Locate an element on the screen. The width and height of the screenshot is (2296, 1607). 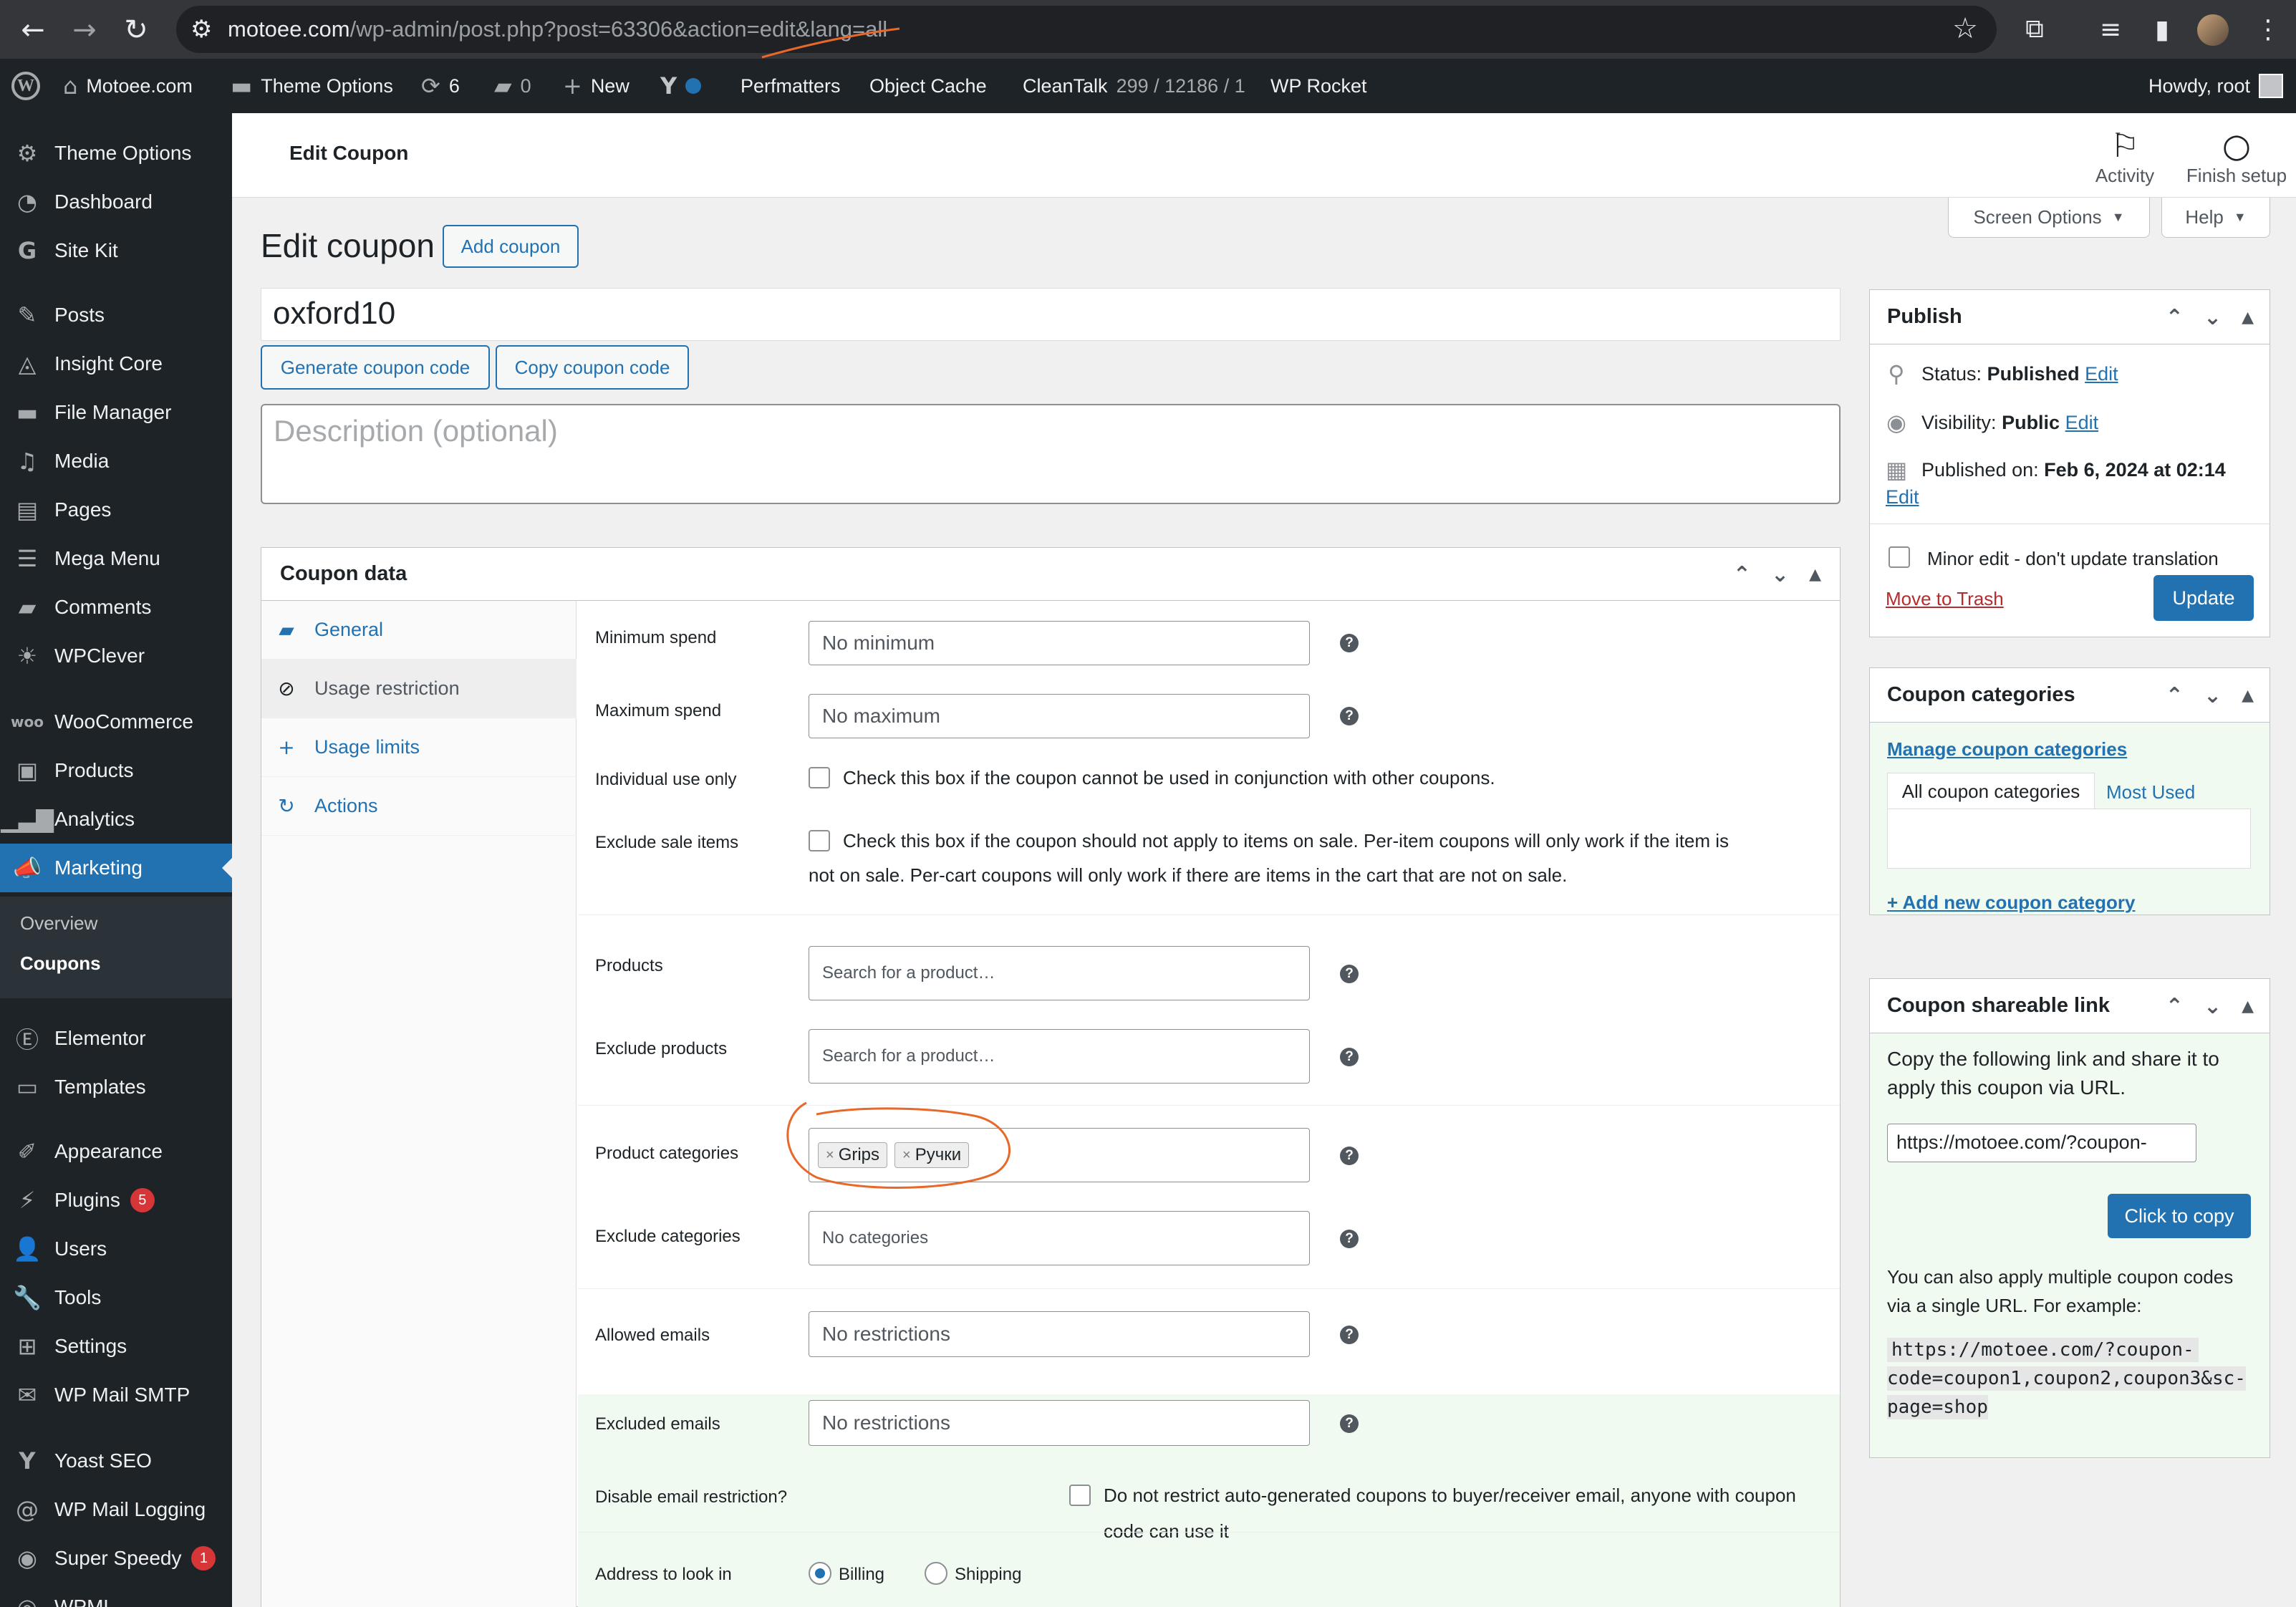
sidebar-item-theme-options: ⚙ Theme Options is located at coordinates (116, 153).